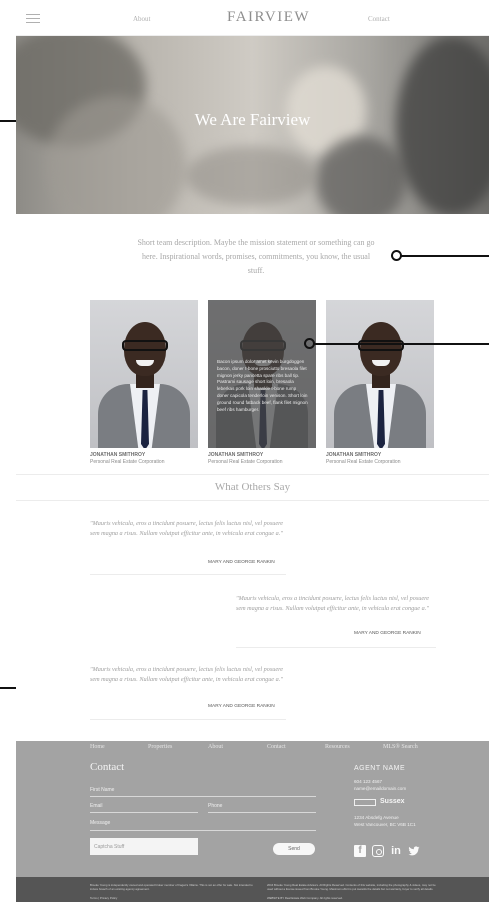  I want to click on footer-nav-contact: Contact, so click(276, 747).